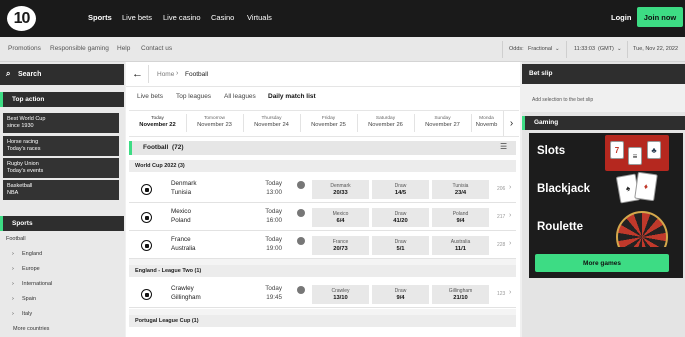 This screenshot has width=685, height=337. Describe the element at coordinates (31, 269) in the screenshot. I see `sidebar-item-europe: Europe` at that location.